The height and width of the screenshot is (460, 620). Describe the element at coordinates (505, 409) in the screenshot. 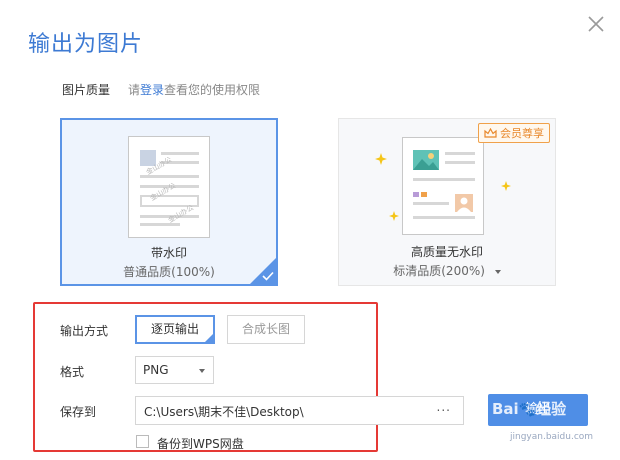

I see `watermark-brand-text: Bai` at that location.